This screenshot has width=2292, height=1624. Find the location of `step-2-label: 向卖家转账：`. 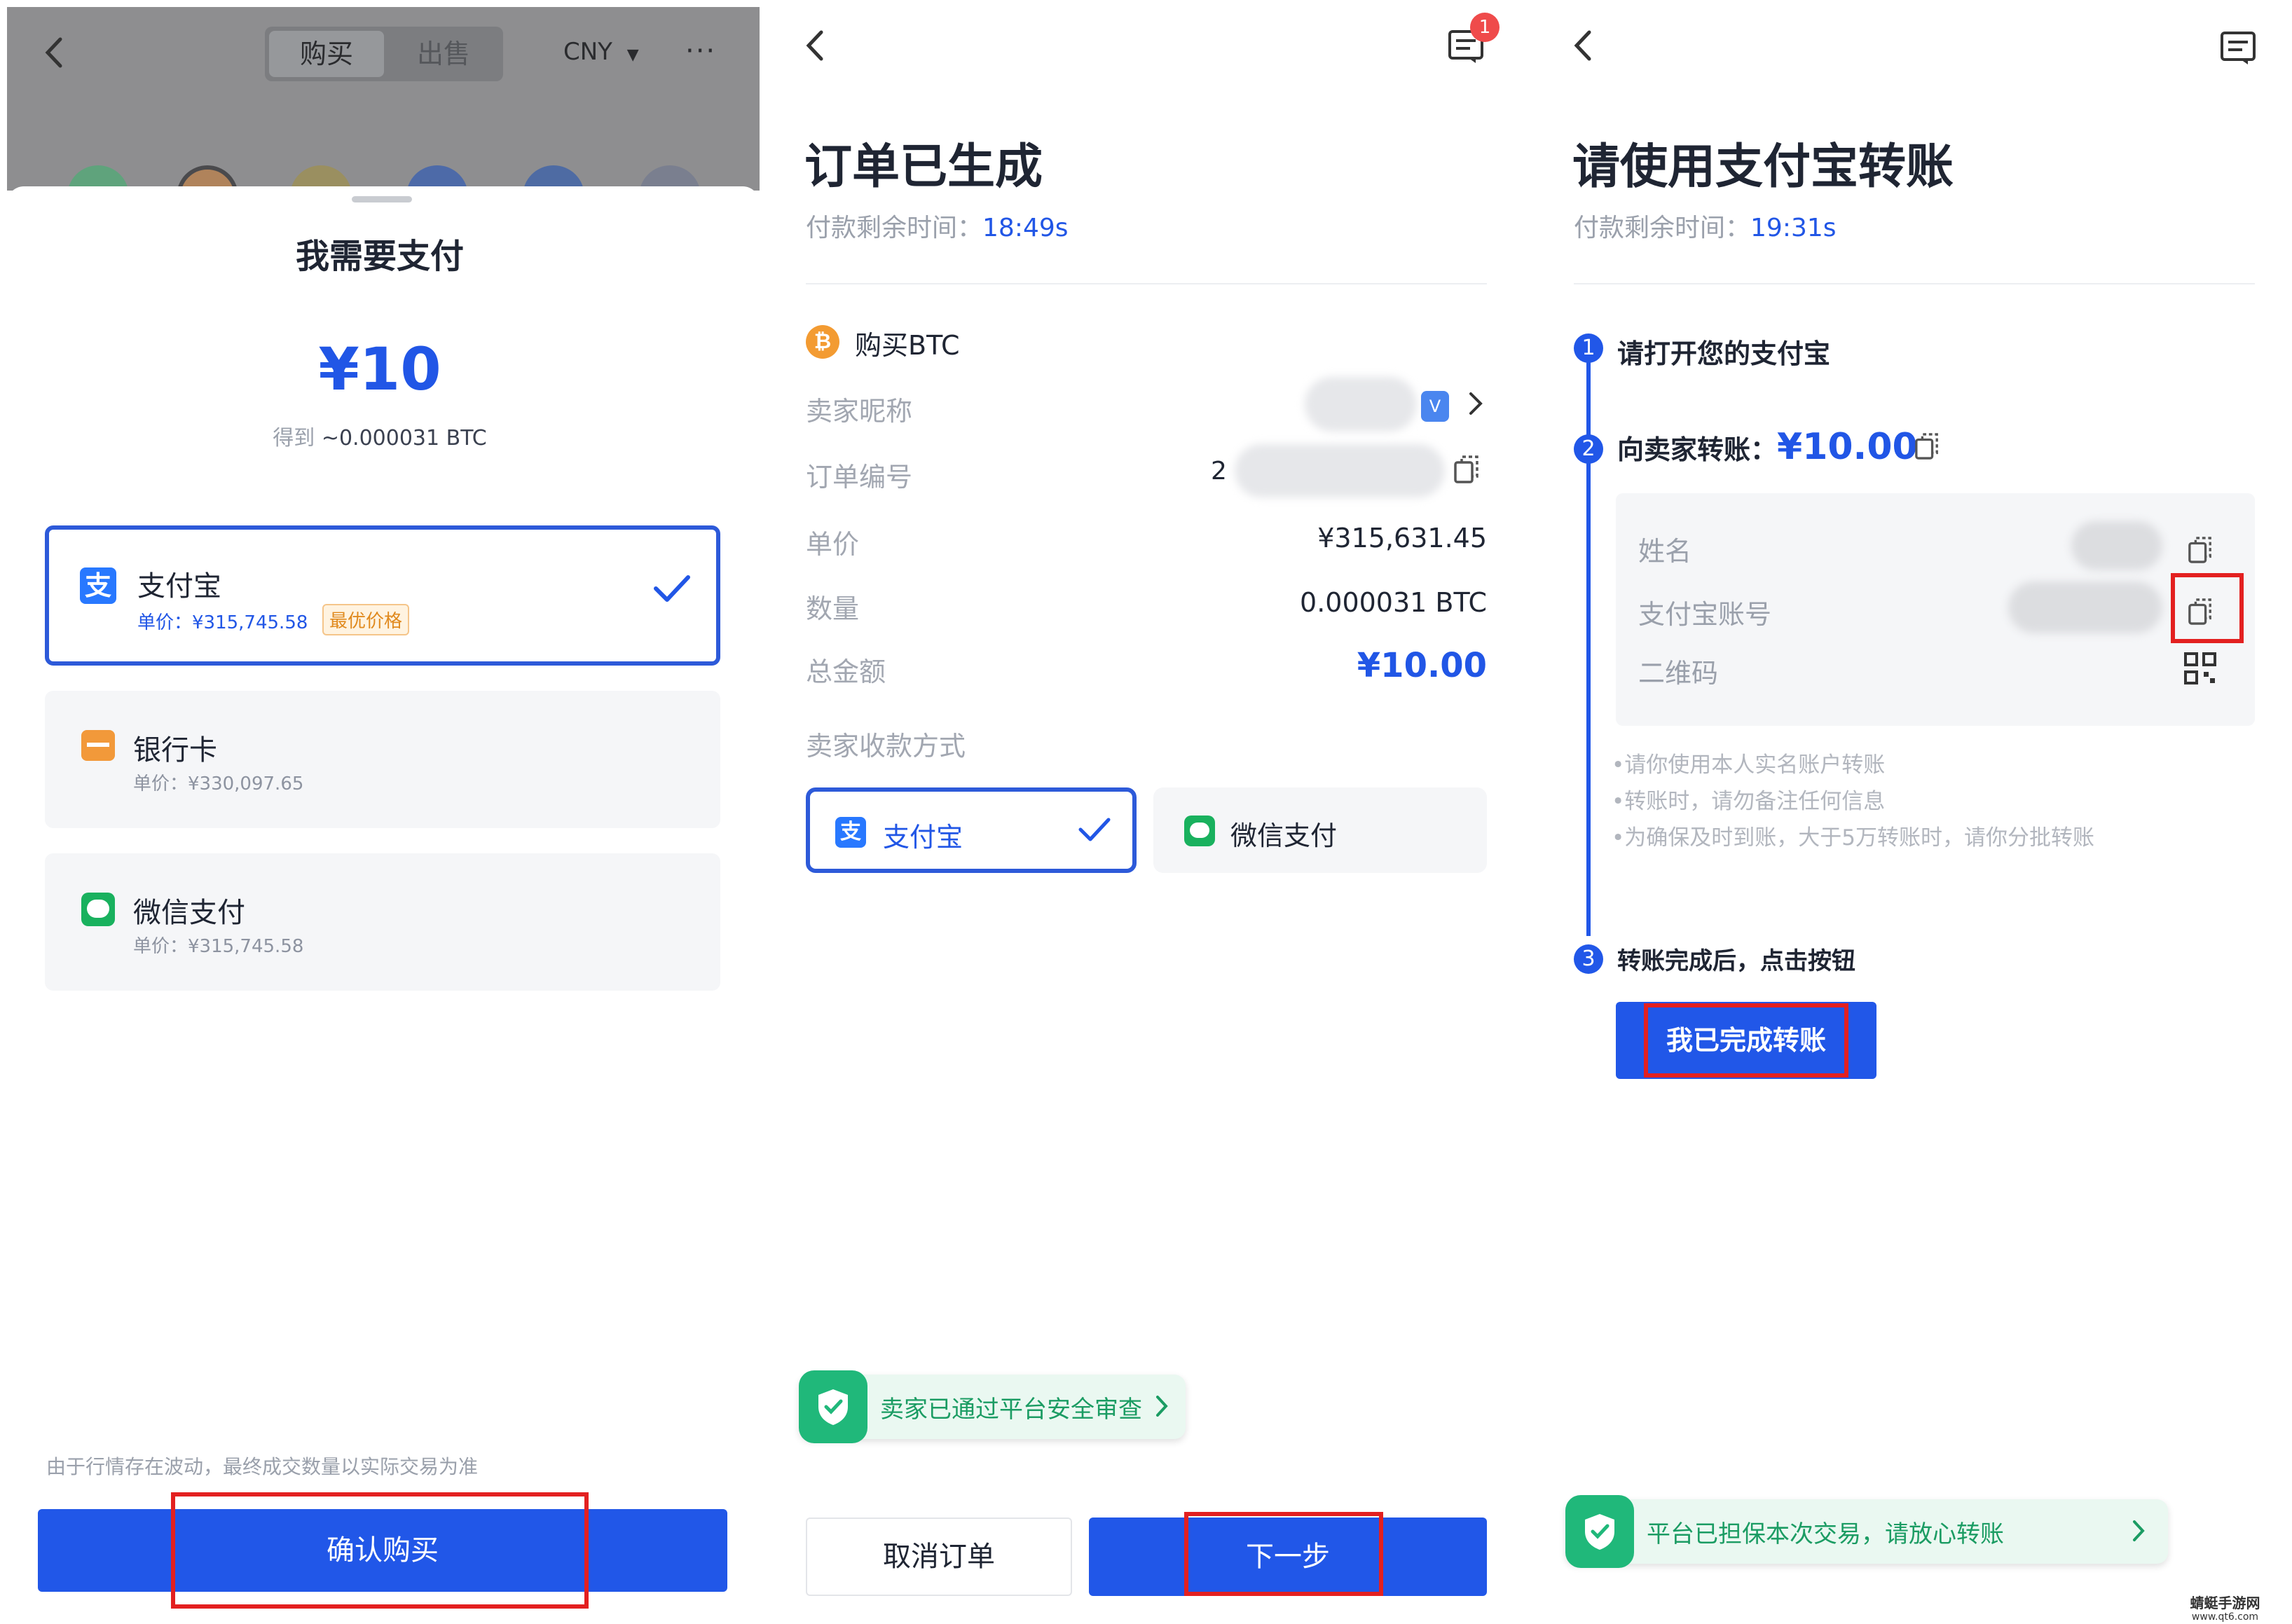

step-2-label: 向卖家转账： is located at coordinates (1697, 449).